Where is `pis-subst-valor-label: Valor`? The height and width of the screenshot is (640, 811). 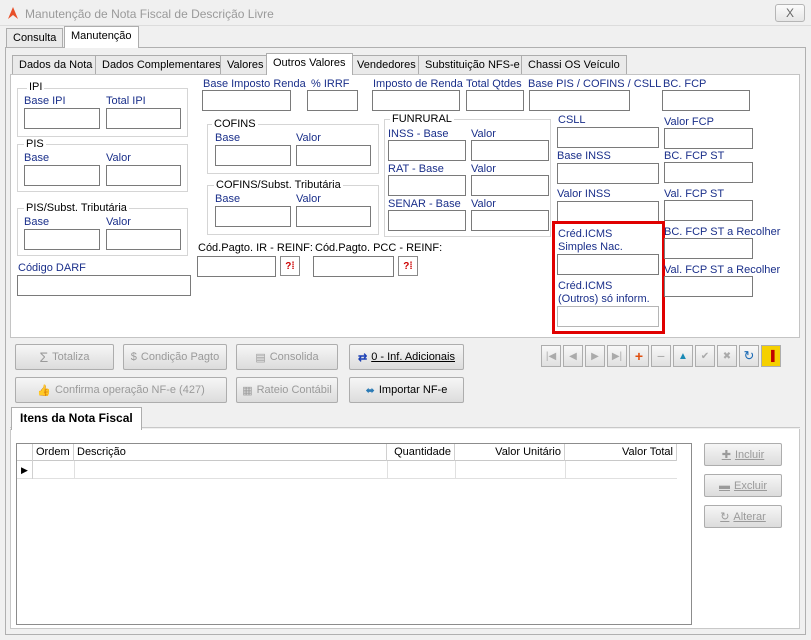
pis-subst-valor-label: Valor is located at coordinates (118, 222).